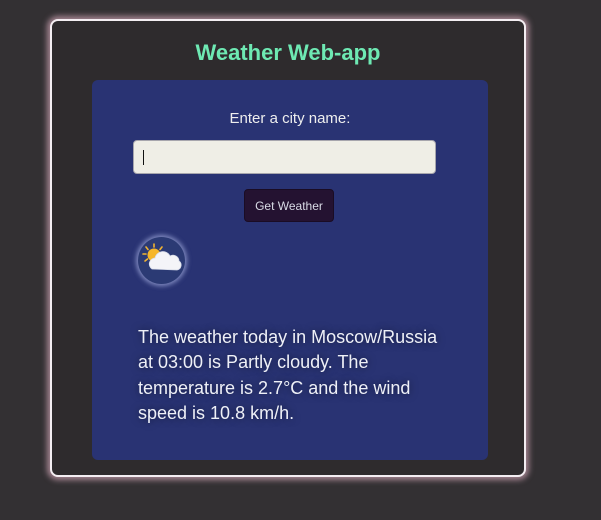 The width and height of the screenshot is (601, 520). I want to click on weather-icon-badge, so click(161, 260).